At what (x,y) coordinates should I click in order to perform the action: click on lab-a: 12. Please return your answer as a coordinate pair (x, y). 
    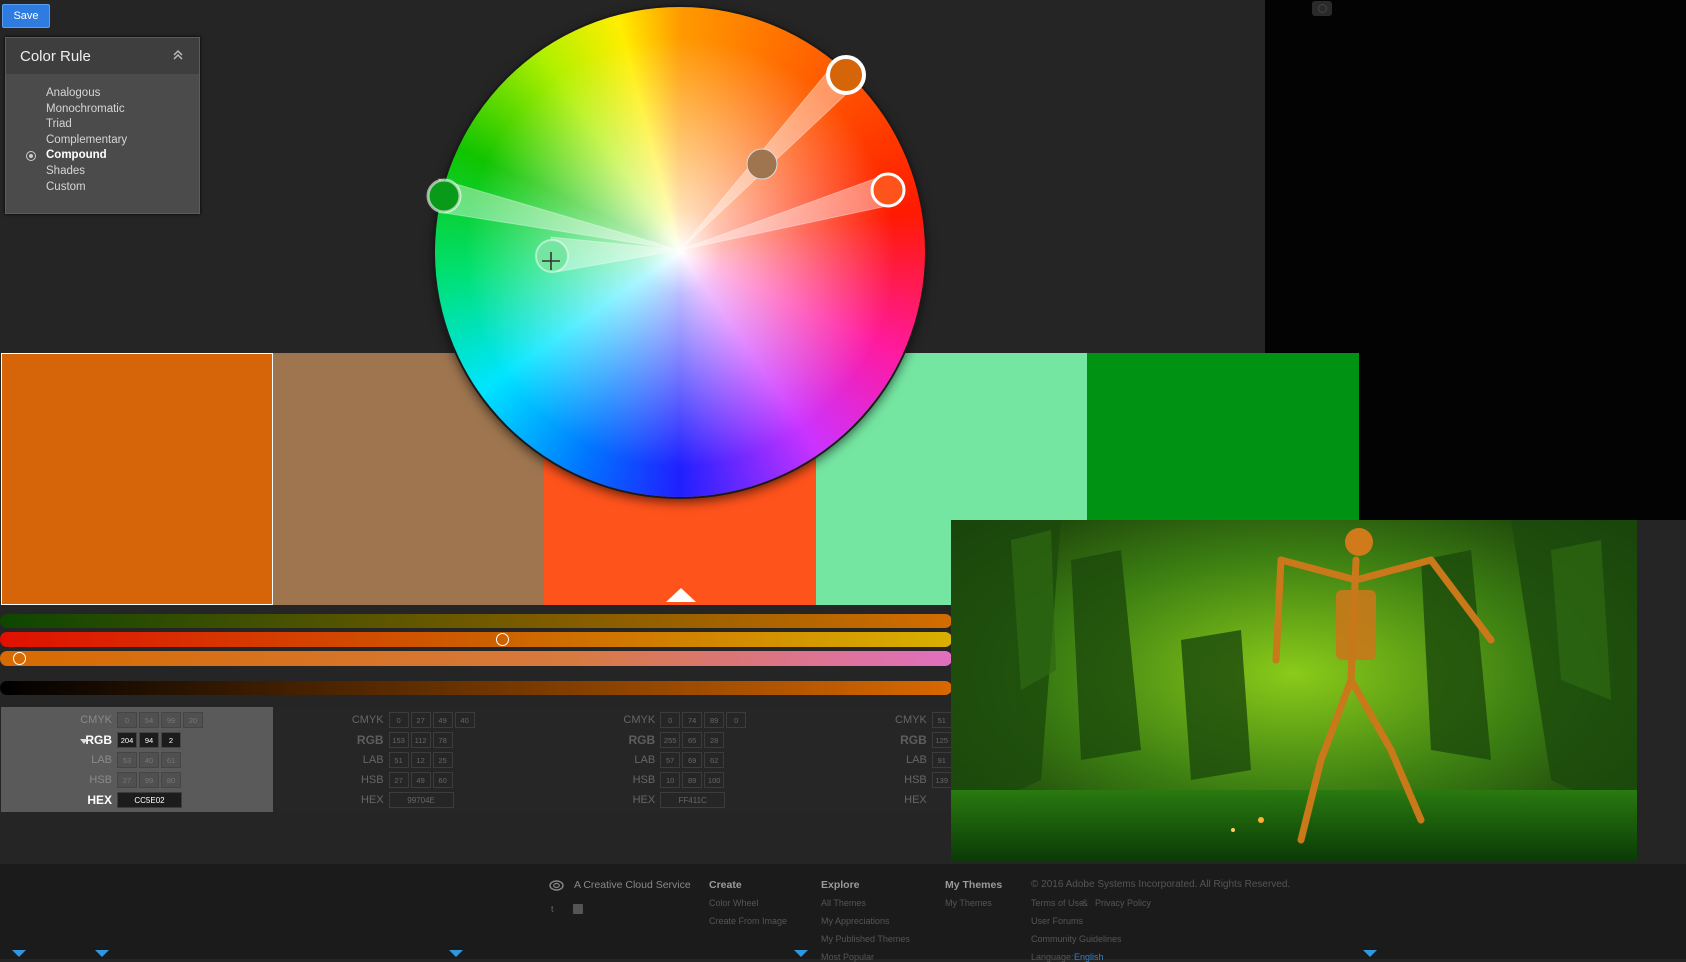
    Looking at the image, I should click on (420, 760).